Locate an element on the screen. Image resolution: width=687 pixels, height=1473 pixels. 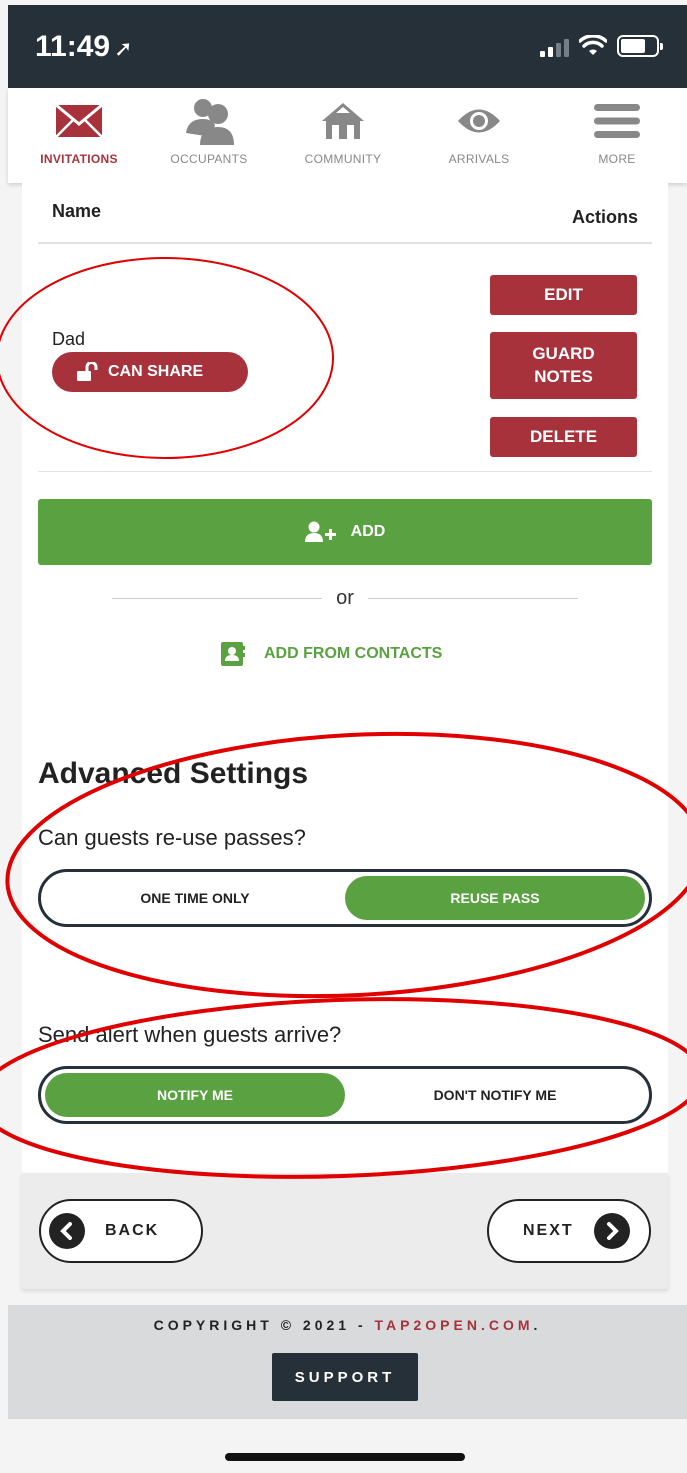
unlock-icon is located at coordinates (87, 371).